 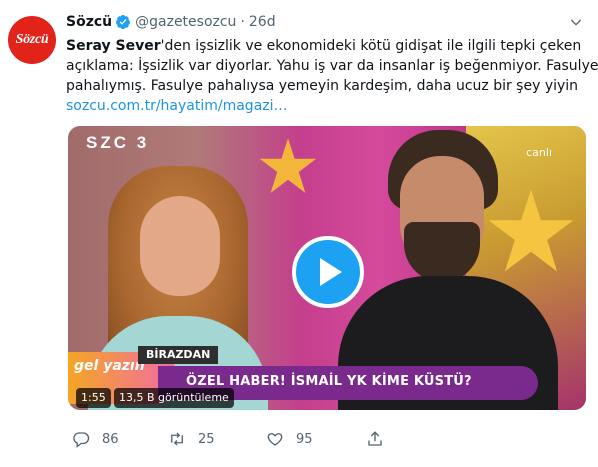 What do you see at coordinates (123, 22) in the screenshot?
I see `verified-badge-icon` at bounding box center [123, 22].